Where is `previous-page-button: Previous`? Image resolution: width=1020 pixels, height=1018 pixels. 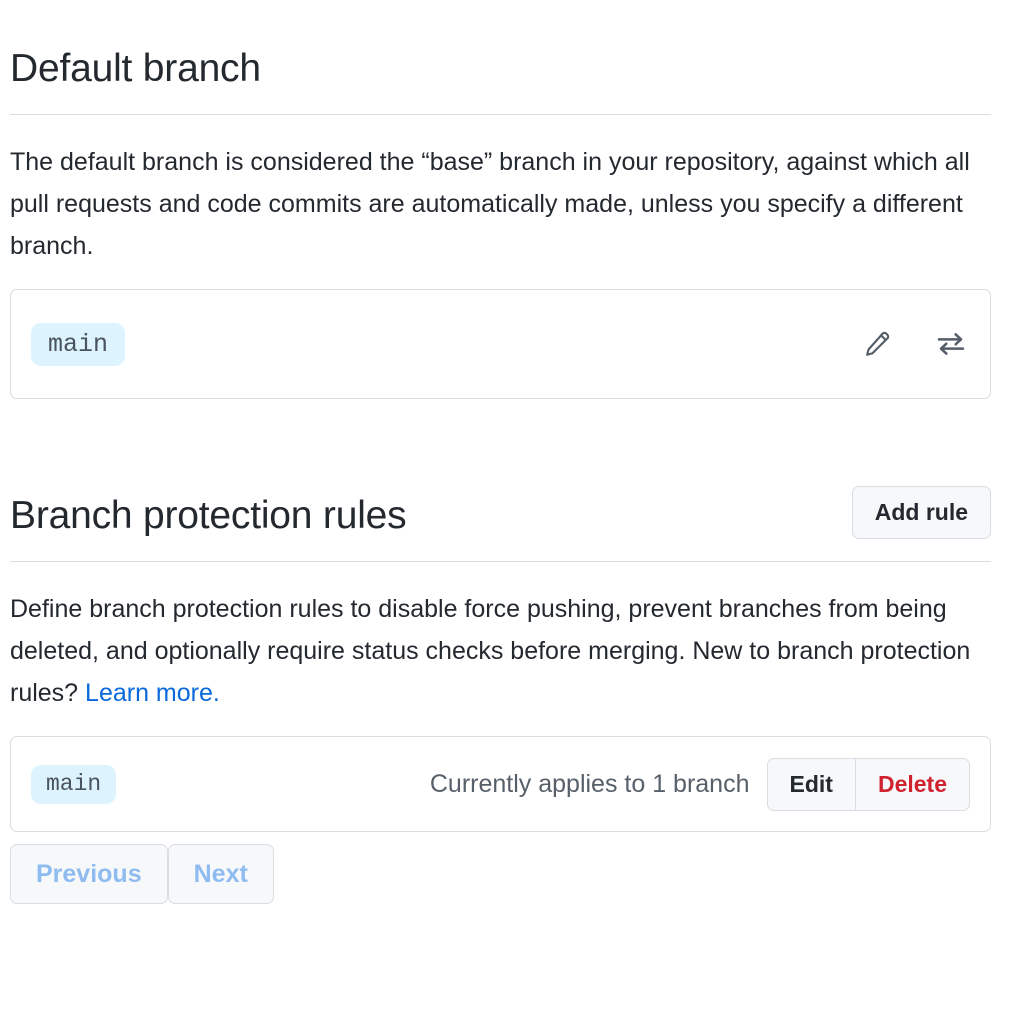 previous-page-button: Previous is located at coordinates (89, 874).